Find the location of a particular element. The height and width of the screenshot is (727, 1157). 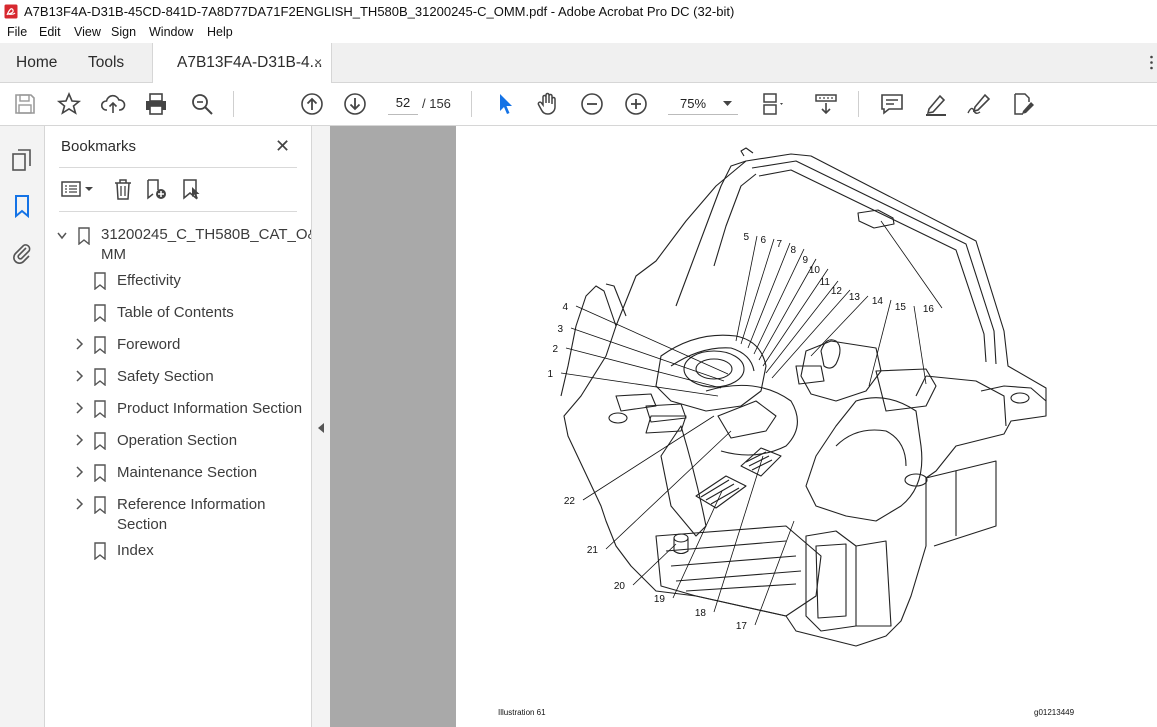

draw-sign-icon is located at coordinates (979, 104).